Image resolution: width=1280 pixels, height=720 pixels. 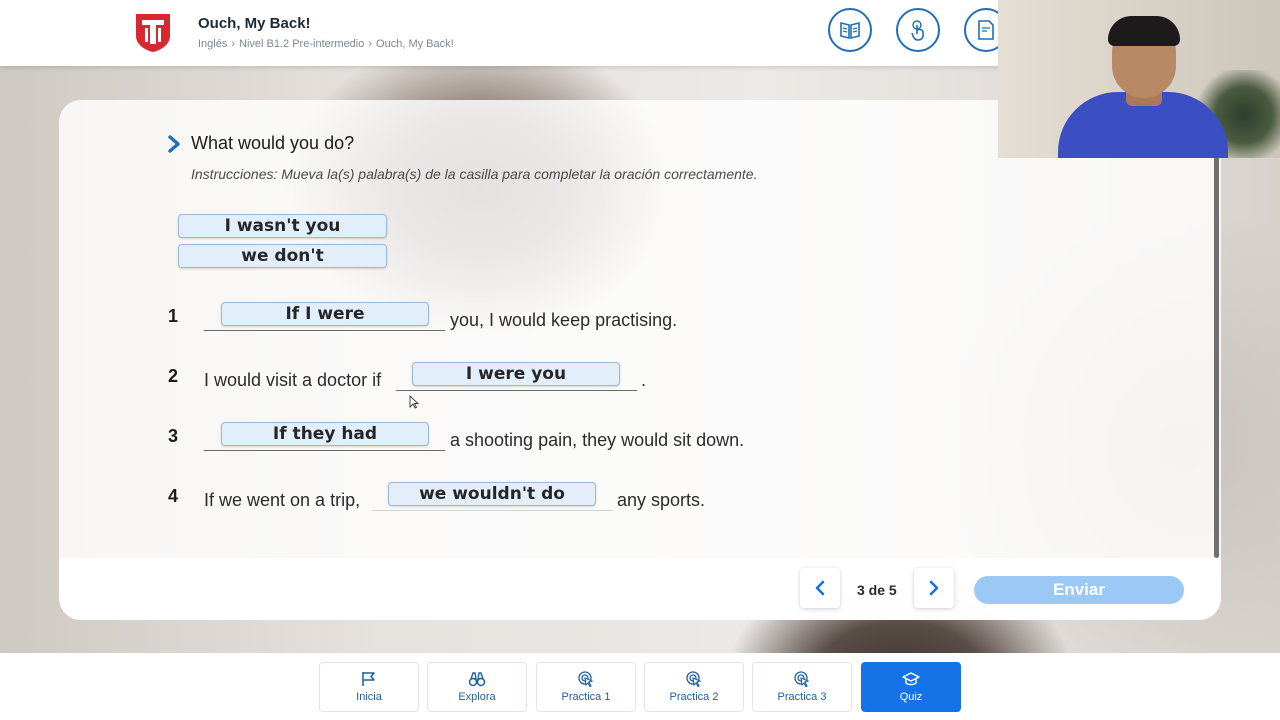 I want to click on nav-practica-3: Practica 3, so click(x=802, y=687).